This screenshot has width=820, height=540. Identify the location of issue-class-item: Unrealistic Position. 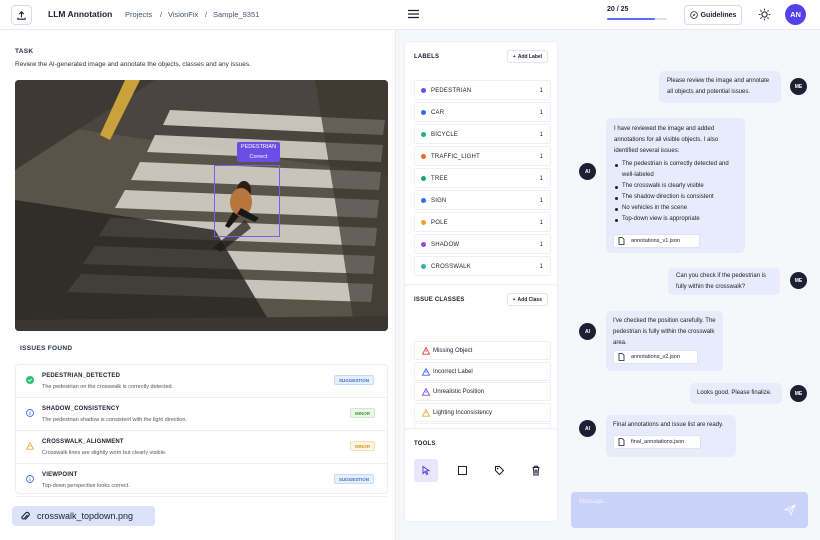
(482, 391).